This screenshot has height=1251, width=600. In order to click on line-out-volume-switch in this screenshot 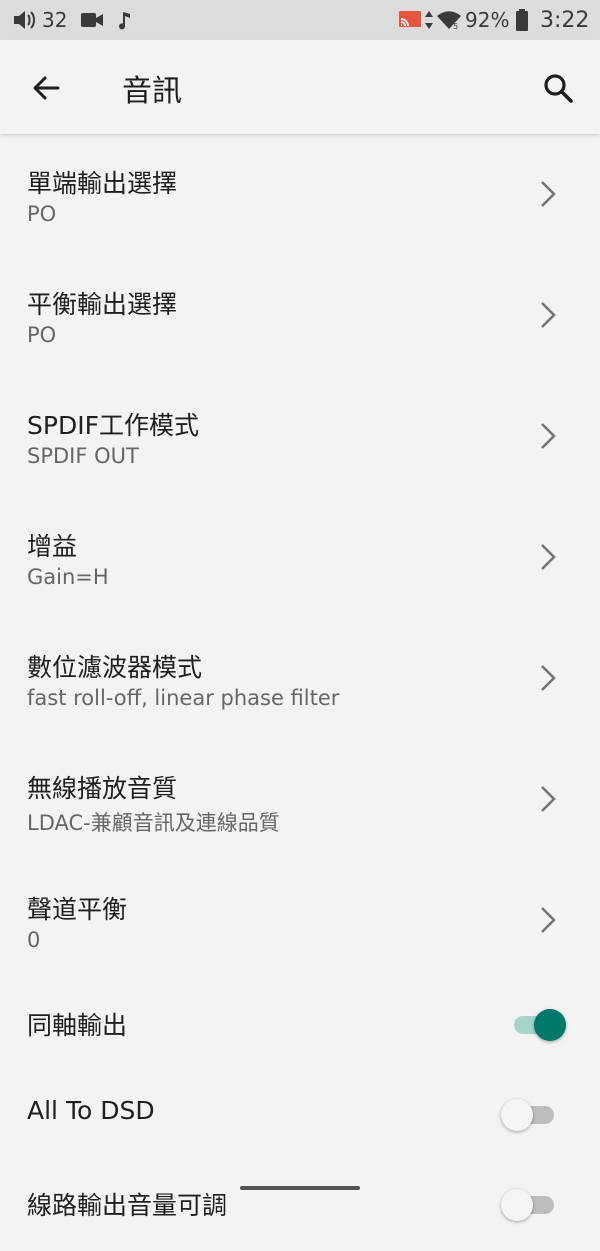, I will do `click(534, 1205)`.